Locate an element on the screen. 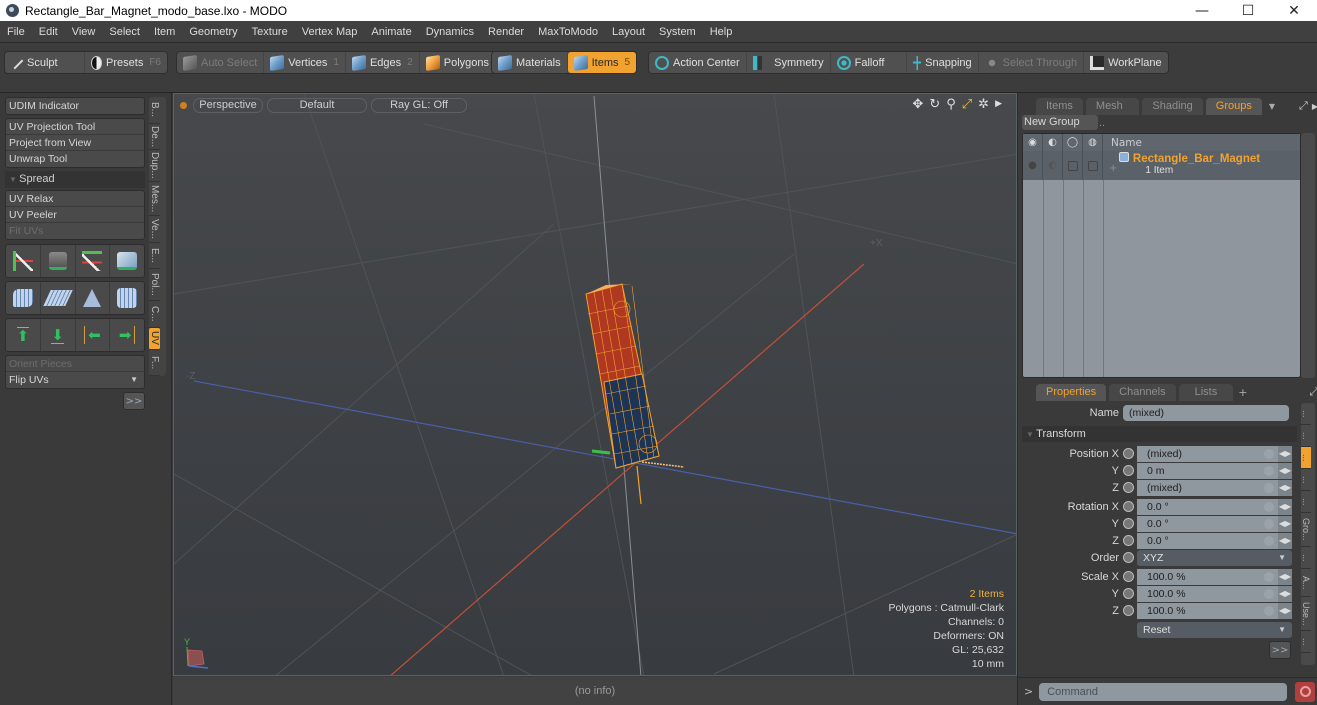 The height and width of the screenshot is (705, 1317). workplane-button: WorkPlane is located at coordinates (1126, 62).